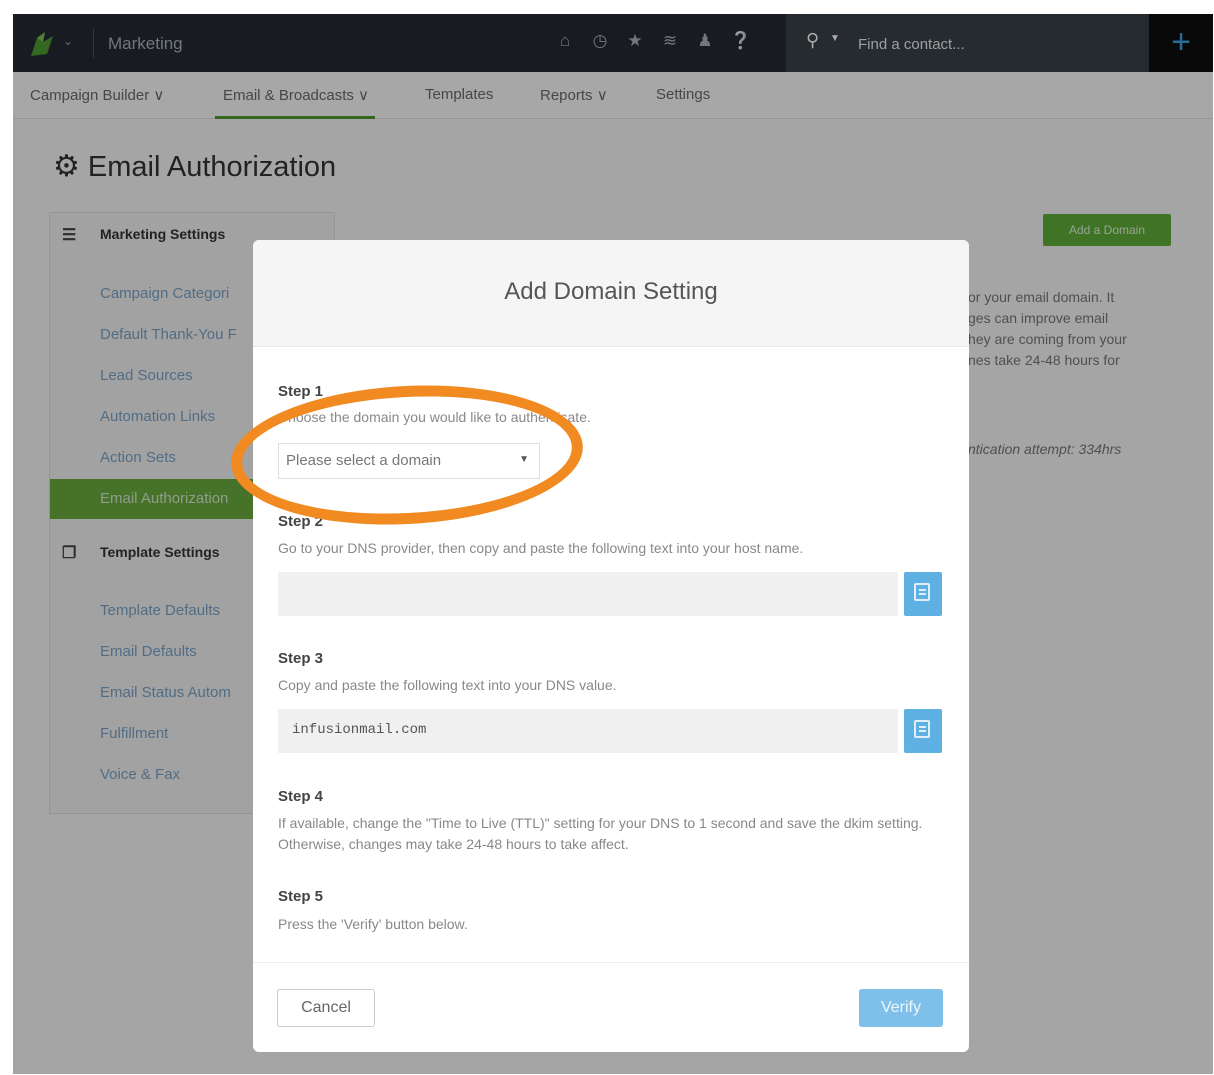 The image size is (1214, 1075). Describe the element at coordinates (301, 658) in the screenshot. I see `step3-title: Step 3` at that location.